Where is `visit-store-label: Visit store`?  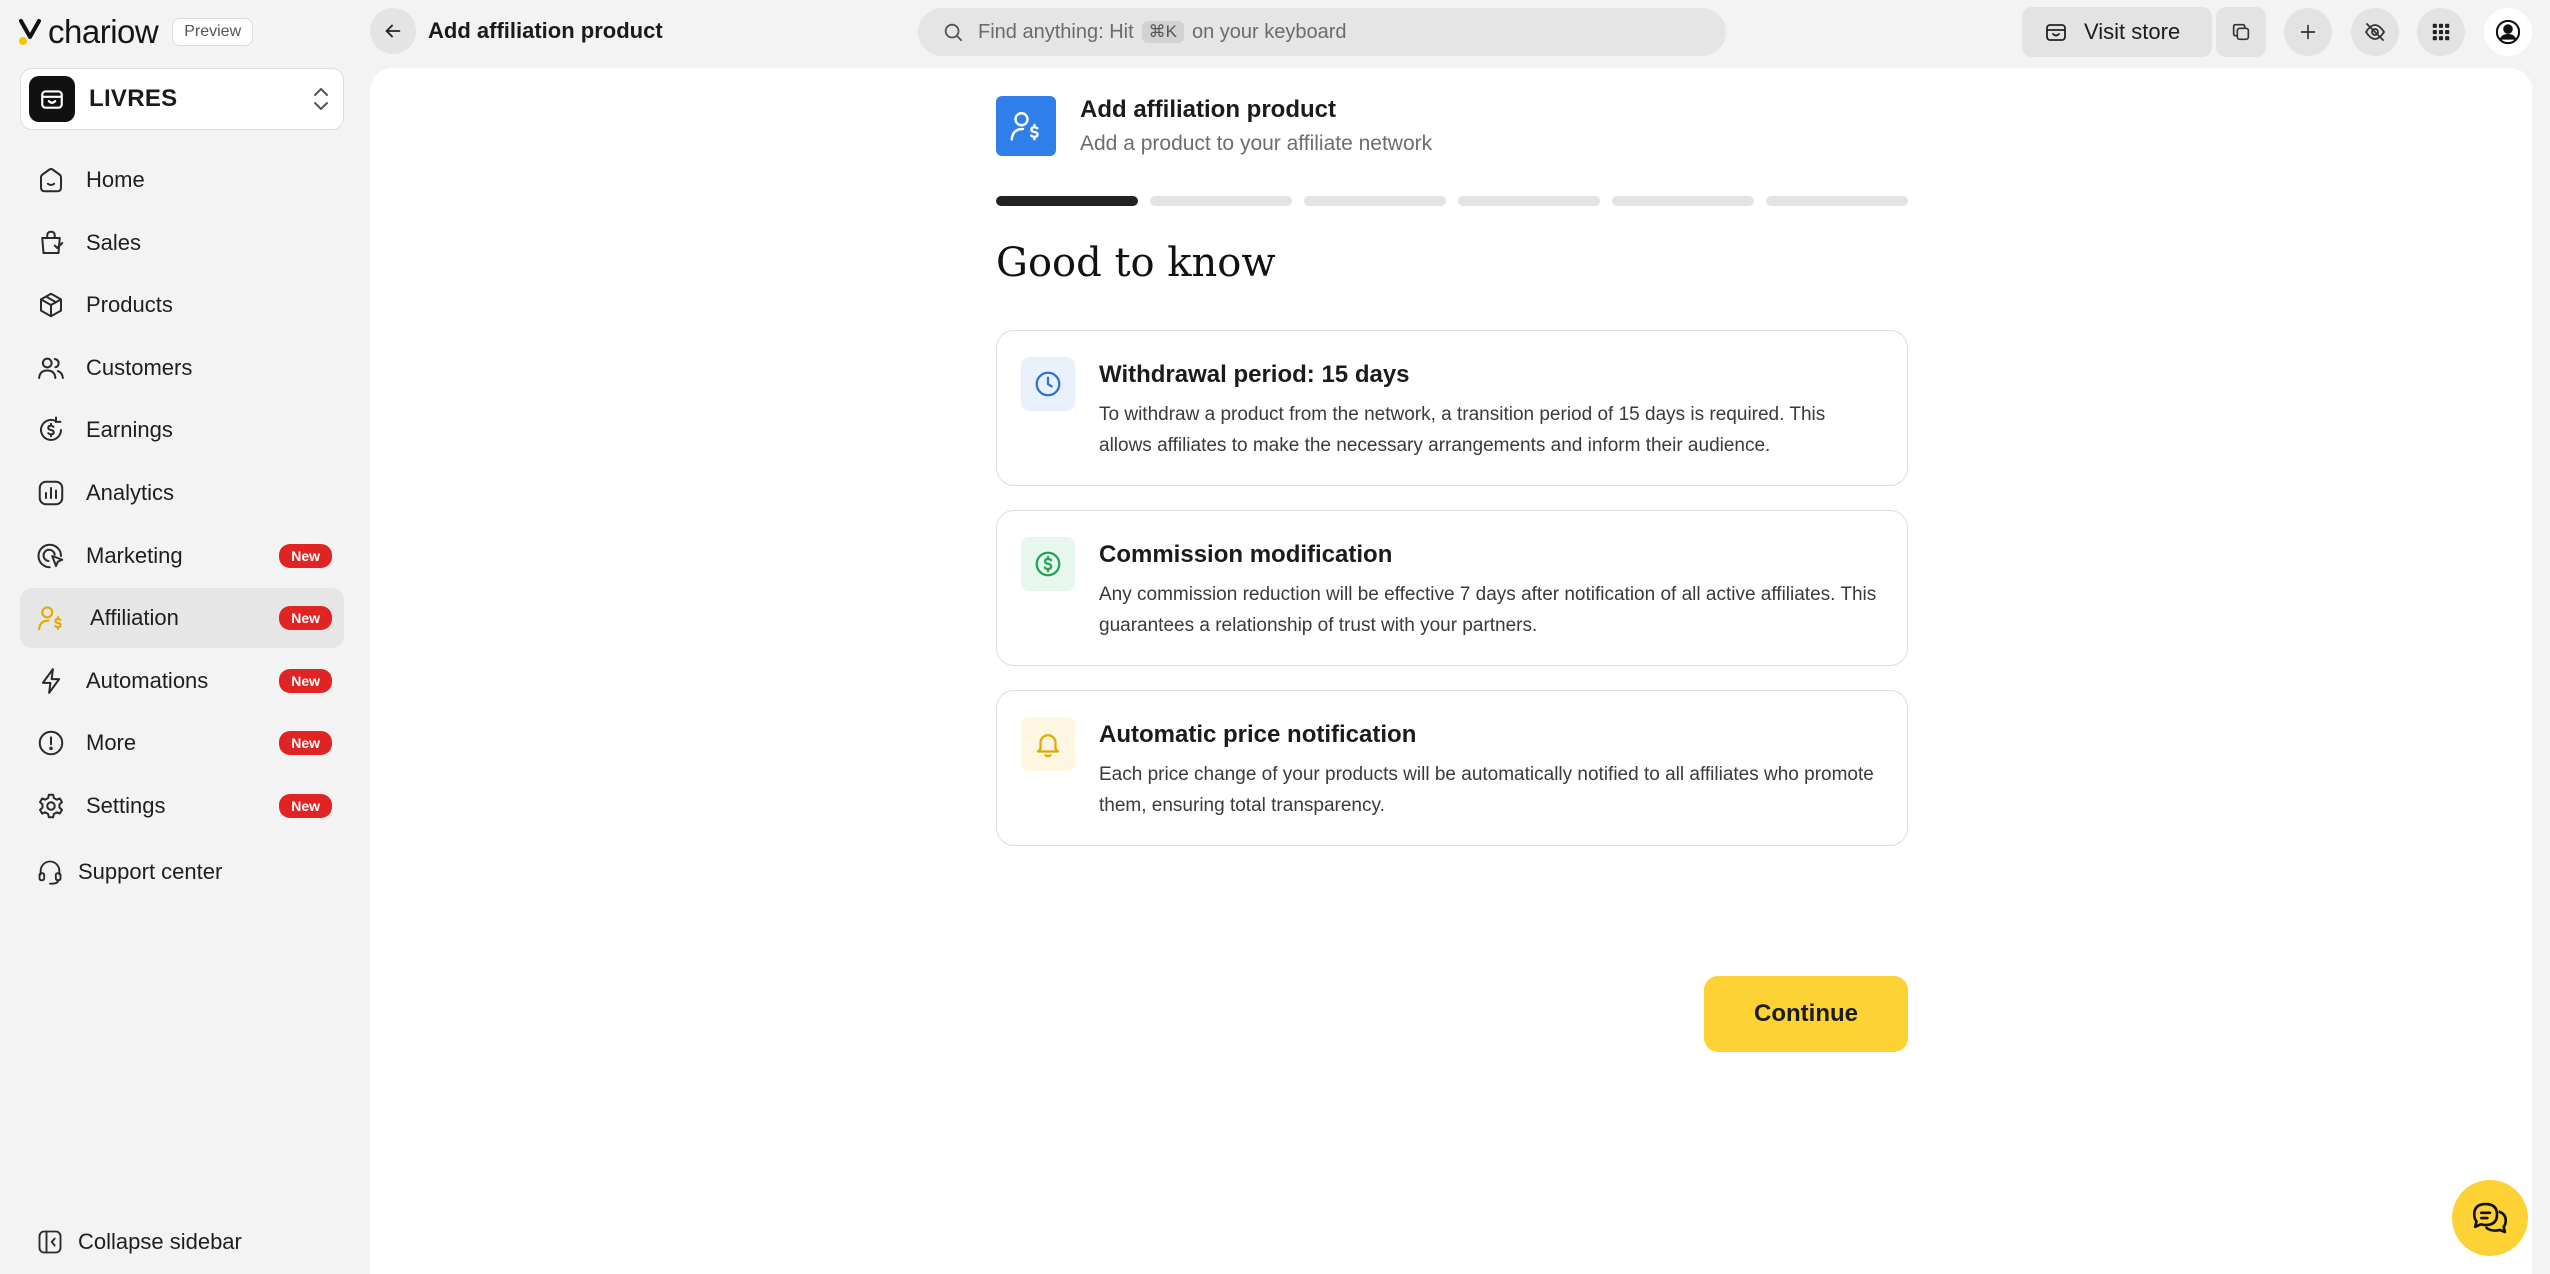 visit-store-label: Visit store is located at coordinates (2132, 31).